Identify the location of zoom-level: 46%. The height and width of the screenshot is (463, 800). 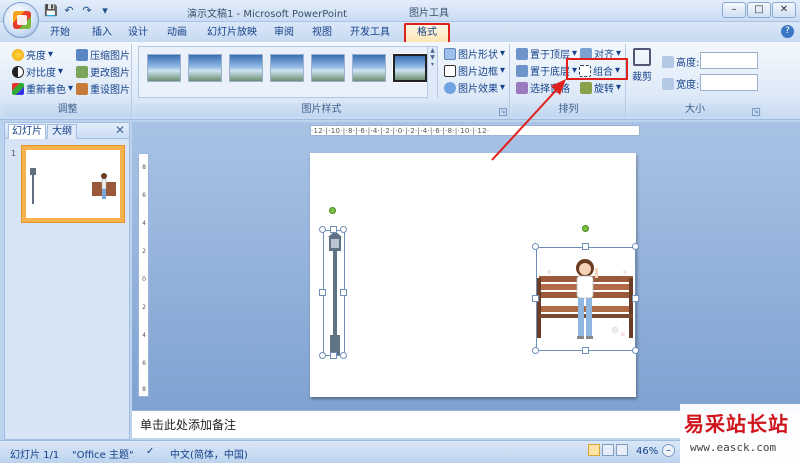
(647, 451).